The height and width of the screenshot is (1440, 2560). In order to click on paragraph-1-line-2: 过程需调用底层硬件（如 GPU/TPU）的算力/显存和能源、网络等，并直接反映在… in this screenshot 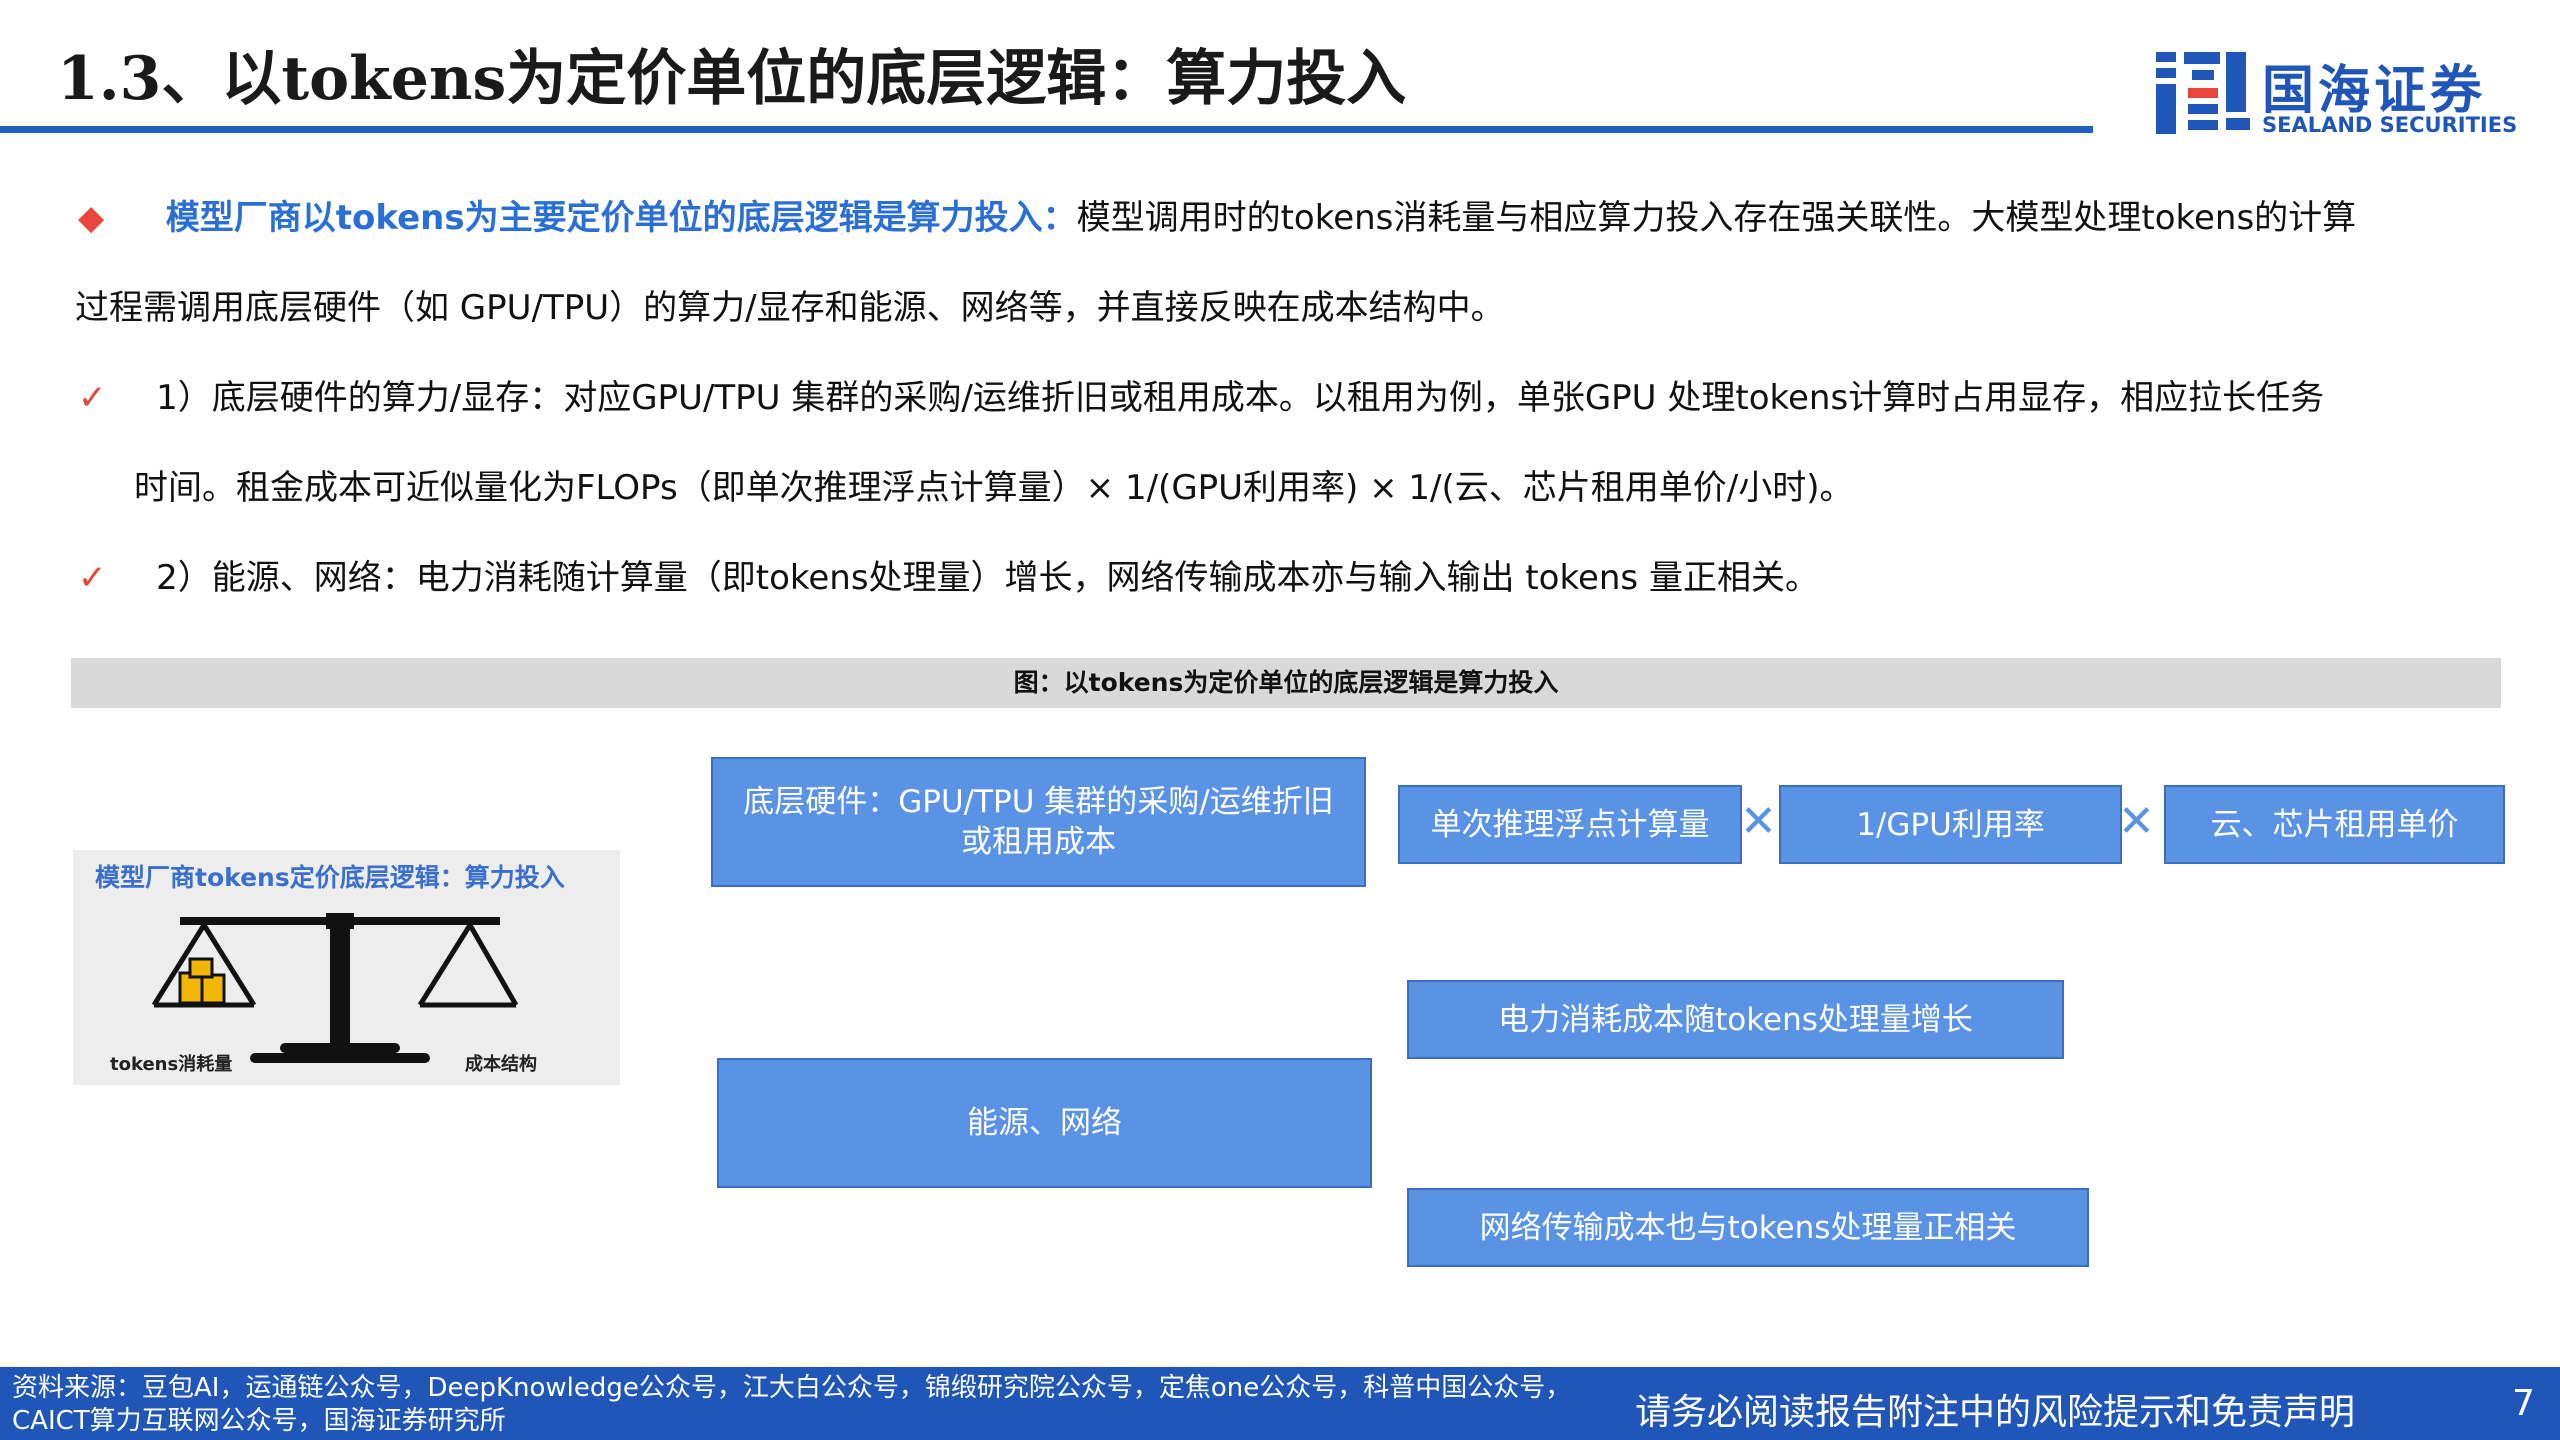, I will do `click(790, 308)`.